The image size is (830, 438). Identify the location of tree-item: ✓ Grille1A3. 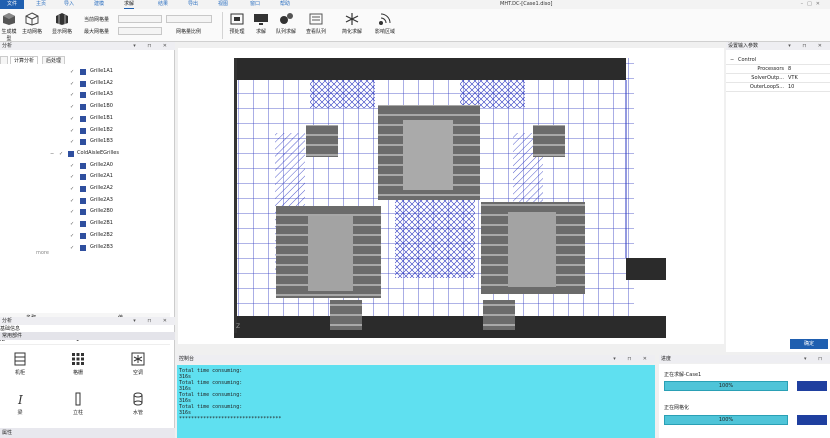
(122, 94).